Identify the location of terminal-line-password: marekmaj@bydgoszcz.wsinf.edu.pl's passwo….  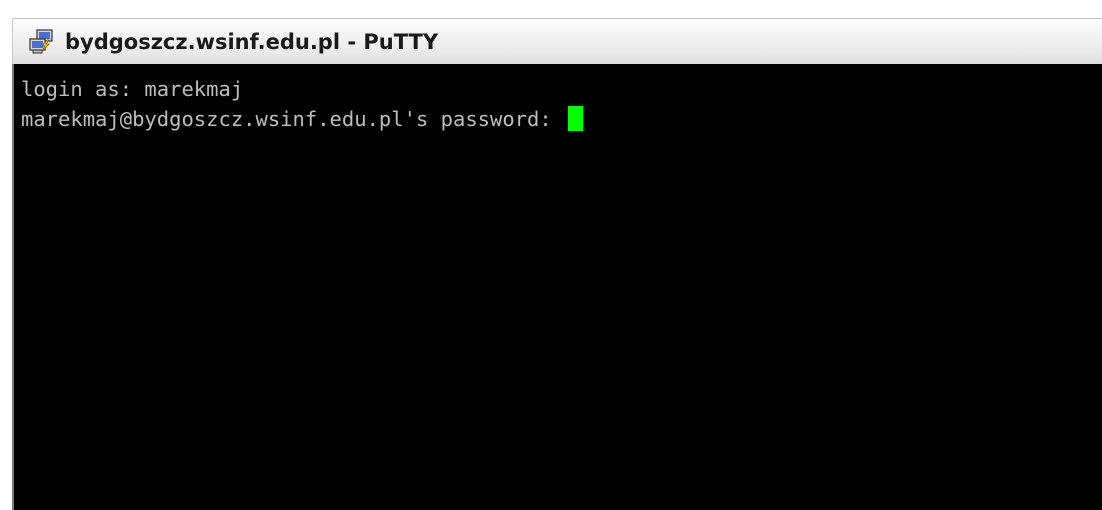
(561, 119).